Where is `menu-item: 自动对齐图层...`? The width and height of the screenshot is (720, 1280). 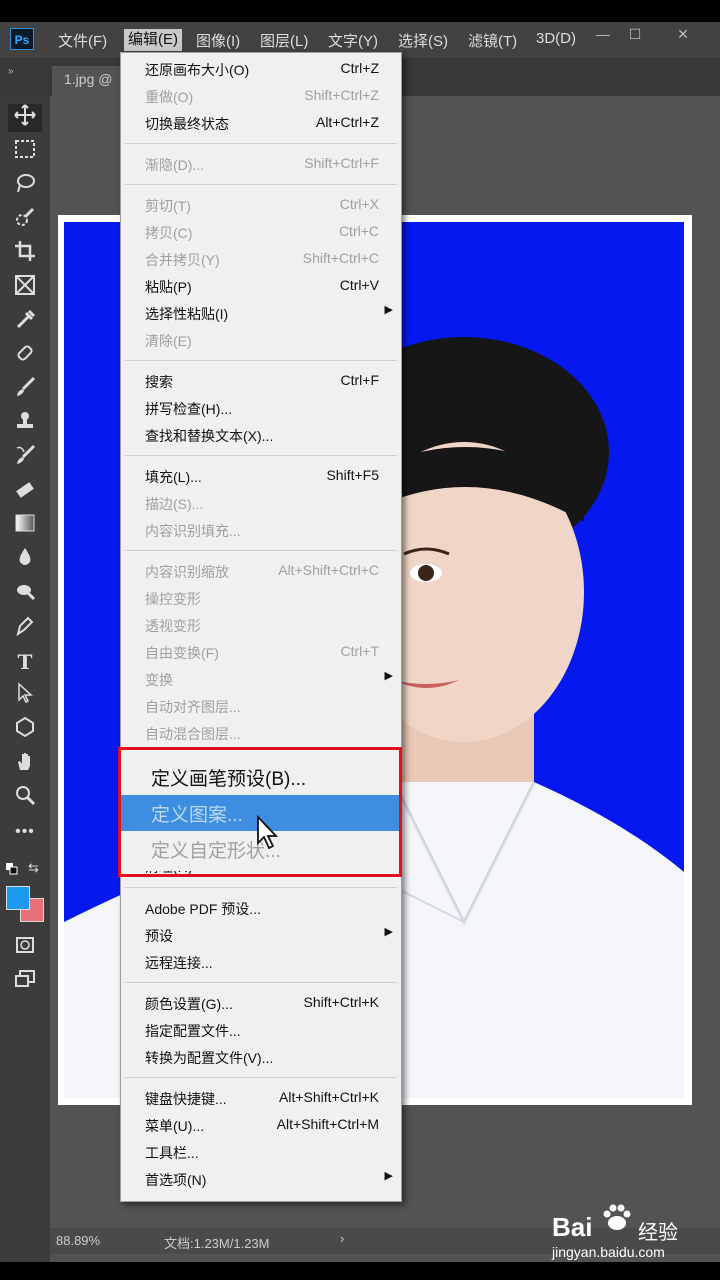 menu-item: 自动对齐图层... is located at coordinates (261, 706).